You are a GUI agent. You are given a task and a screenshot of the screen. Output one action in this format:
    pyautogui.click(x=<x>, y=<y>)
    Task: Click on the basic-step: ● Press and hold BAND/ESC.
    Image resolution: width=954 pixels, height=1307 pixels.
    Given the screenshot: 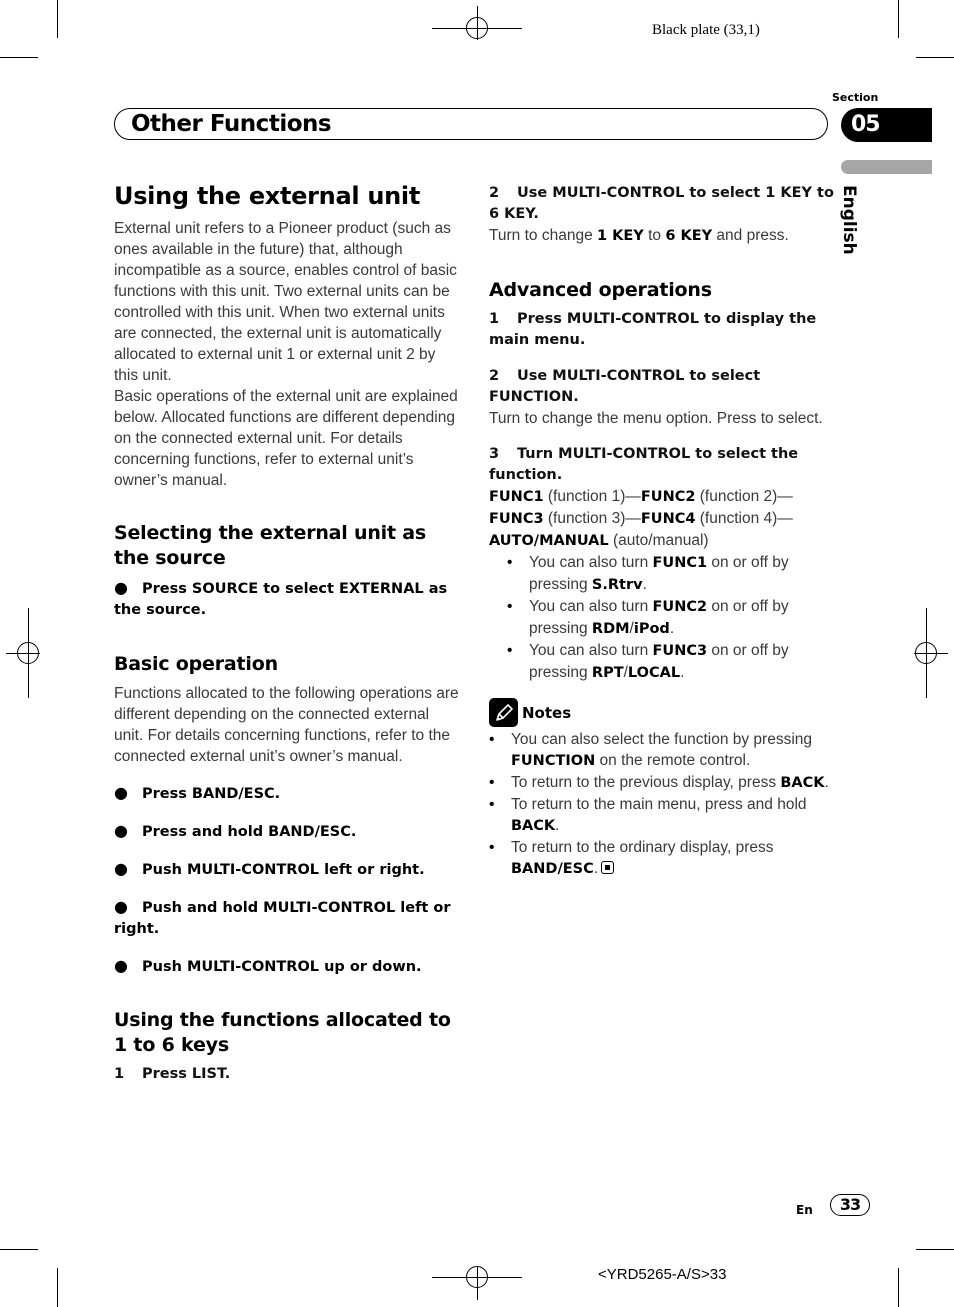 What is the action you would take?
    pyautogui.click(x=235, y=830)
    